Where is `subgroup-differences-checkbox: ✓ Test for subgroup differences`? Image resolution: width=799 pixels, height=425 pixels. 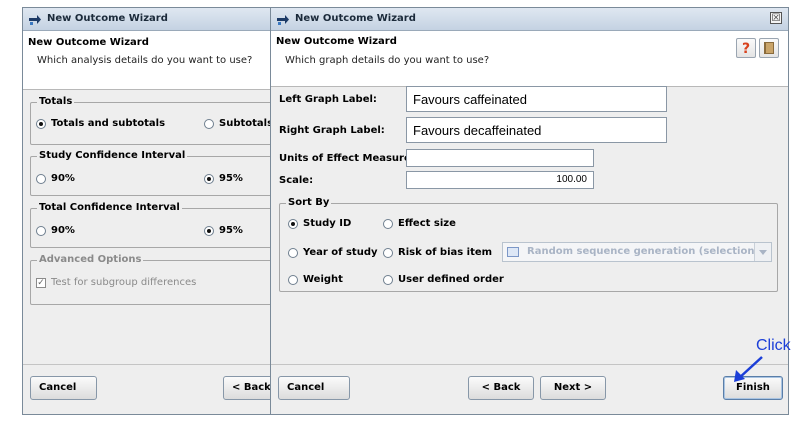
subgroup-differences-checkbox: ✓ Test for subgroup differences is located at coordinates (116, 282).